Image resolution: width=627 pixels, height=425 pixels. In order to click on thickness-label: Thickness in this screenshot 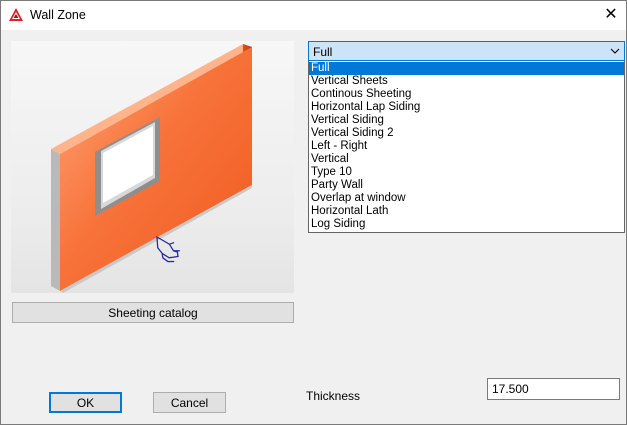, I will do `click(333, 396)`.